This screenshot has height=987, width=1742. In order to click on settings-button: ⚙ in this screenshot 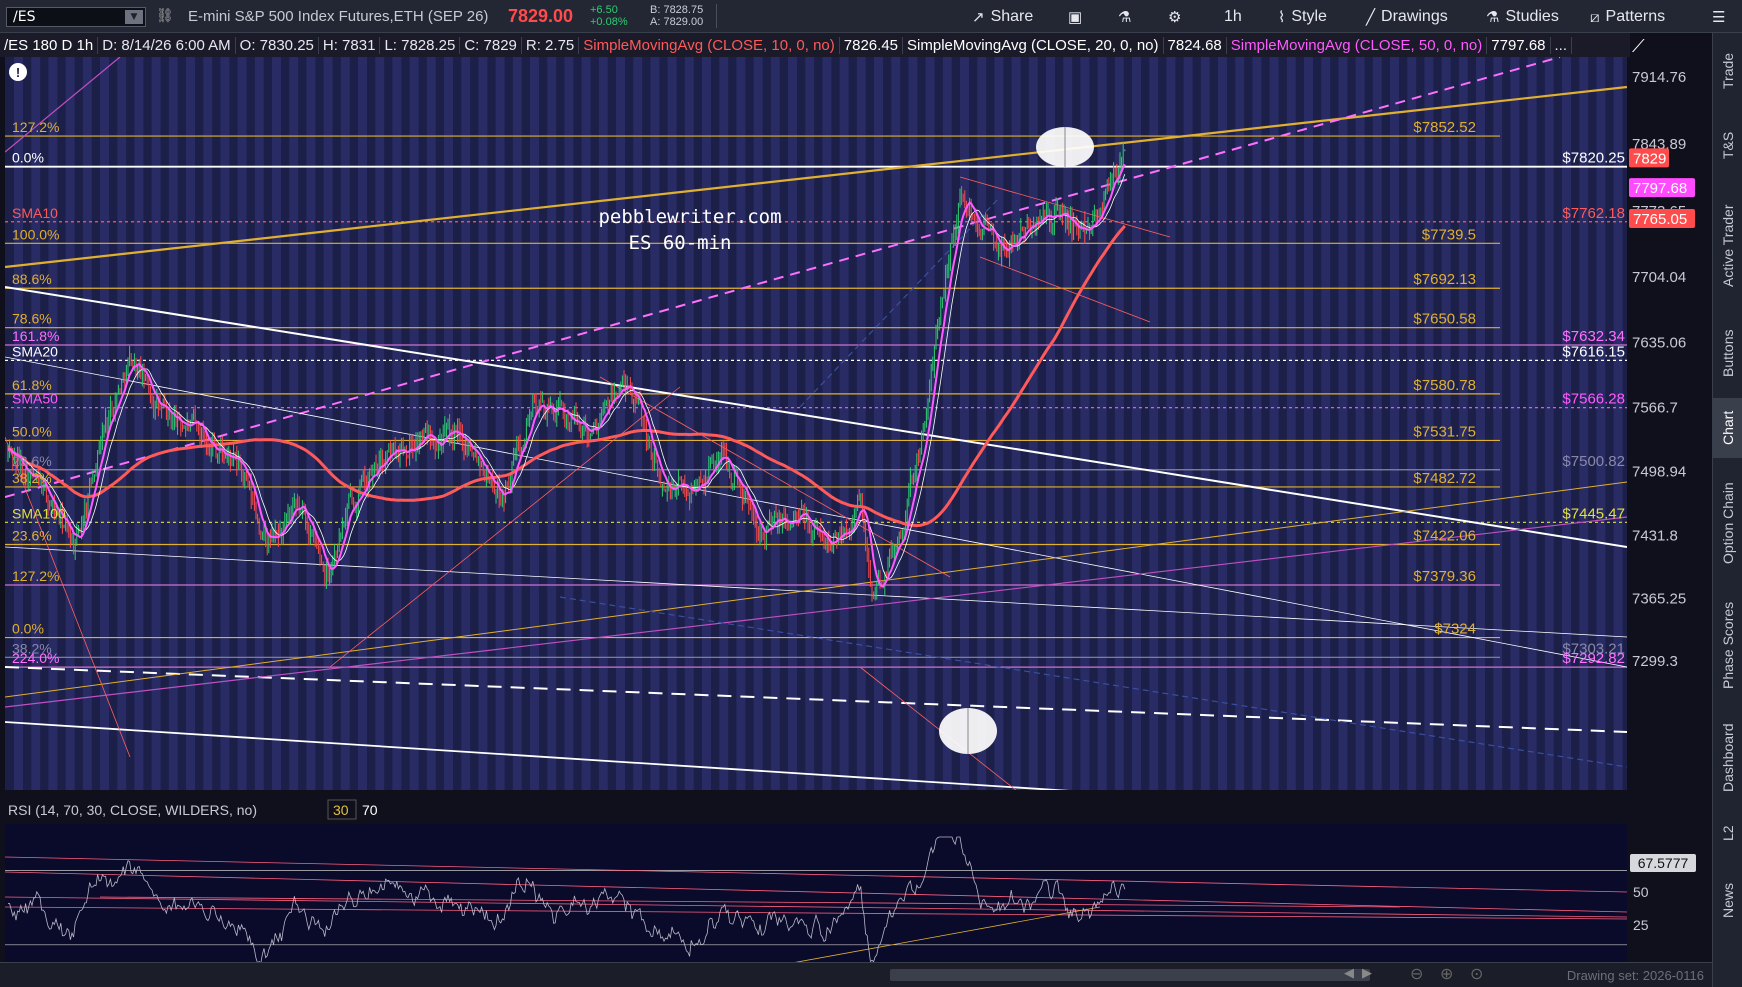, I will do `click(1174, 17)`.